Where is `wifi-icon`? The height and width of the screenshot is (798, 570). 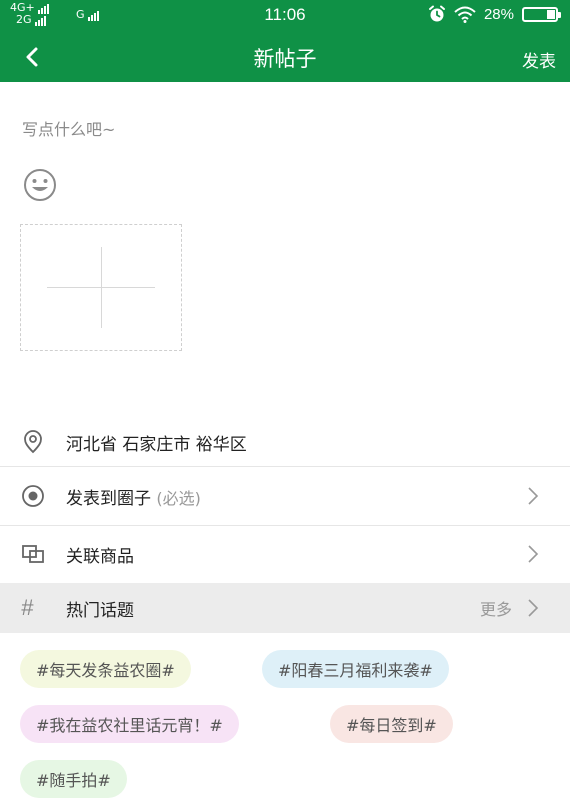
wifi-icon is located at coordinates (465, 14).